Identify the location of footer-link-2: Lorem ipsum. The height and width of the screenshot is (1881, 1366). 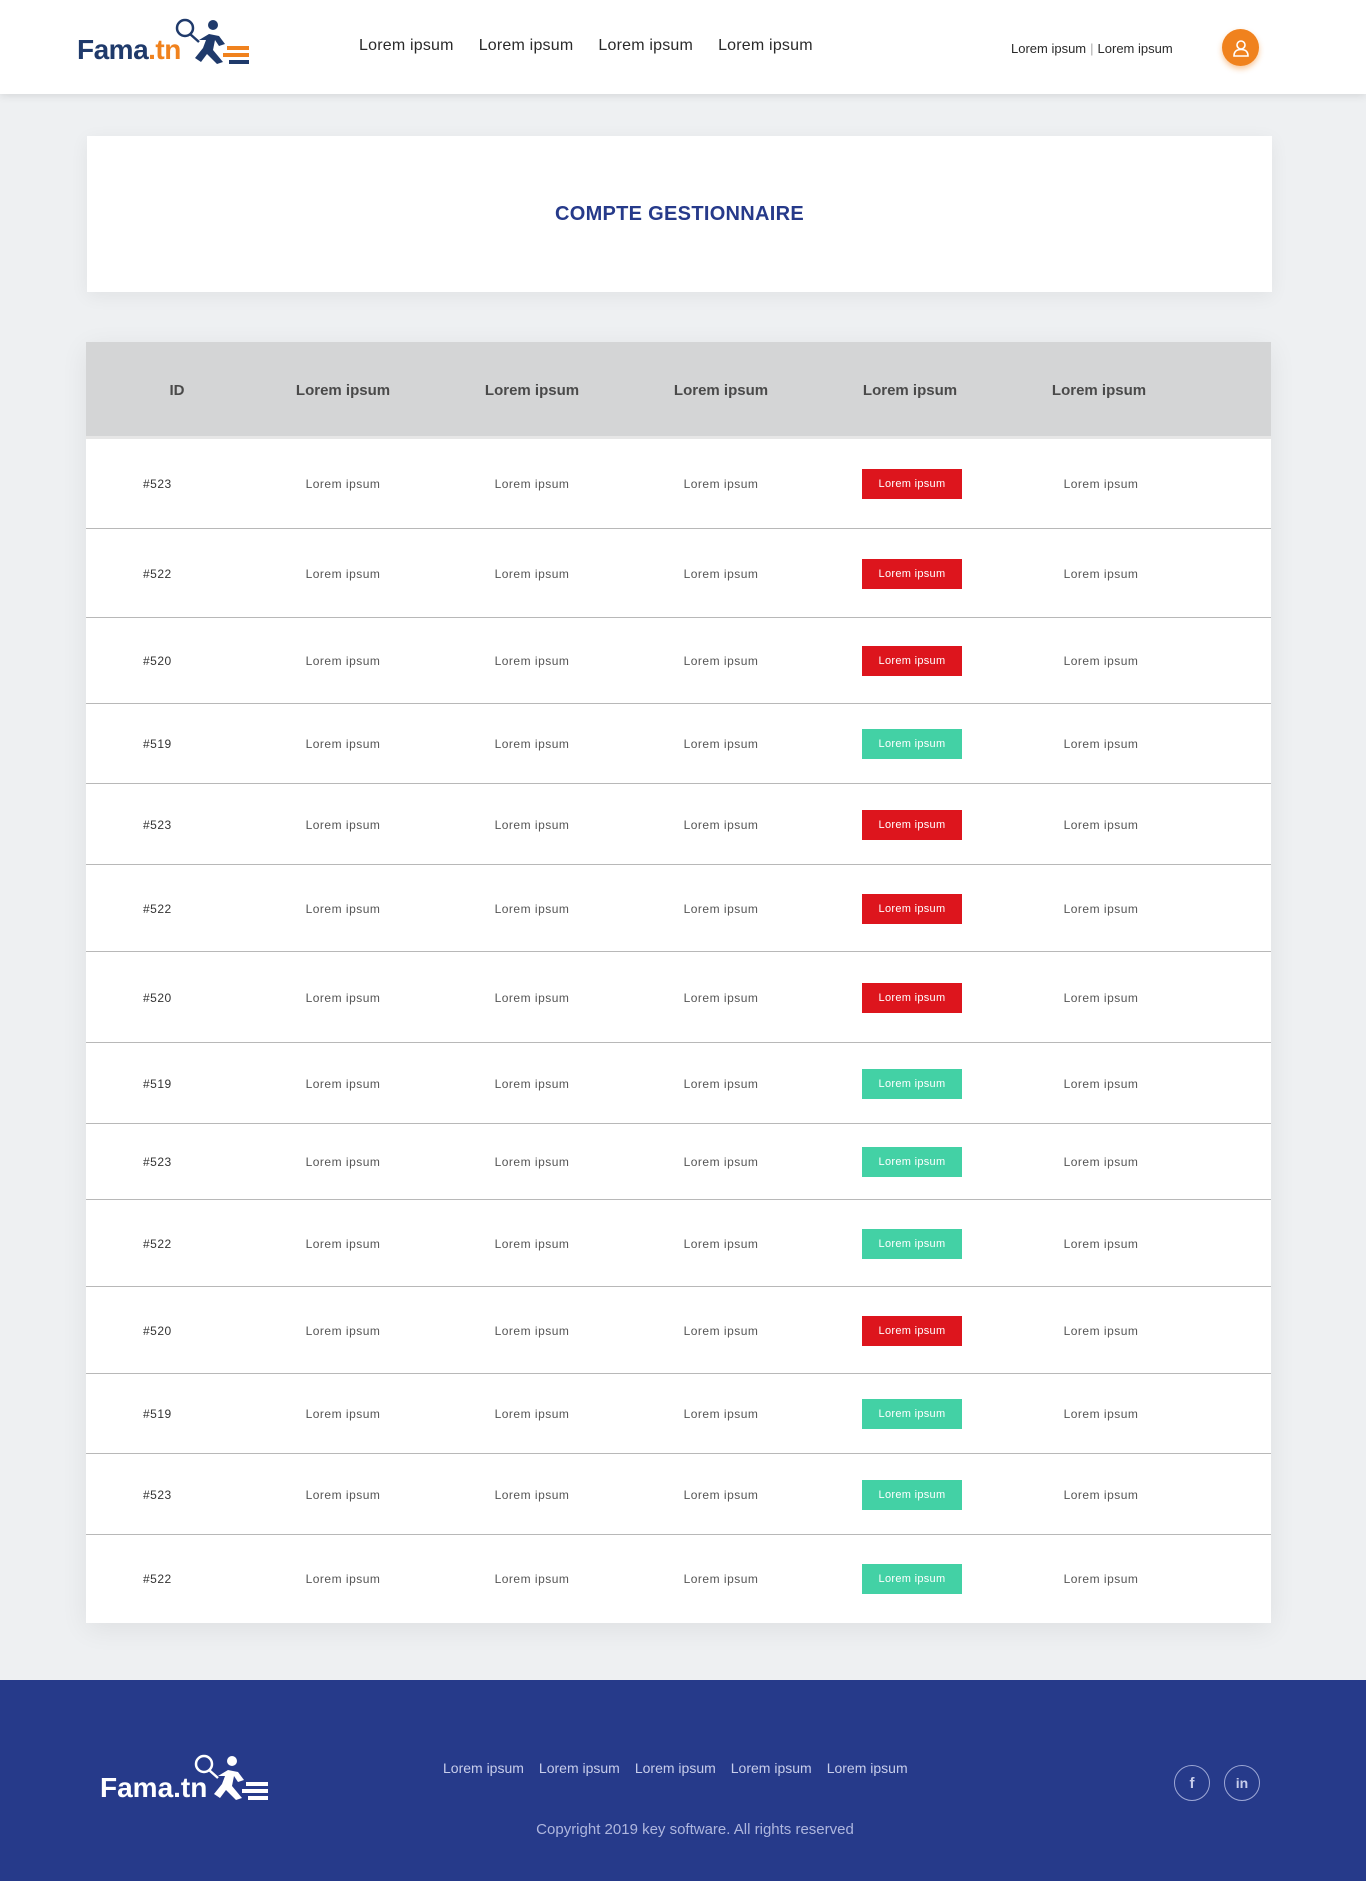
(579, 1768).